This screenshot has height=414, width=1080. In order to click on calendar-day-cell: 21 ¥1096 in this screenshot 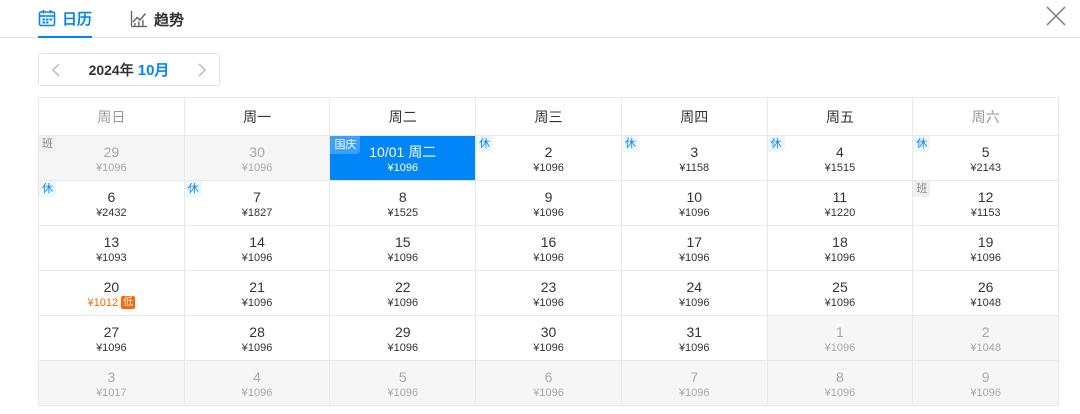, I will do `click(257, 293)`.